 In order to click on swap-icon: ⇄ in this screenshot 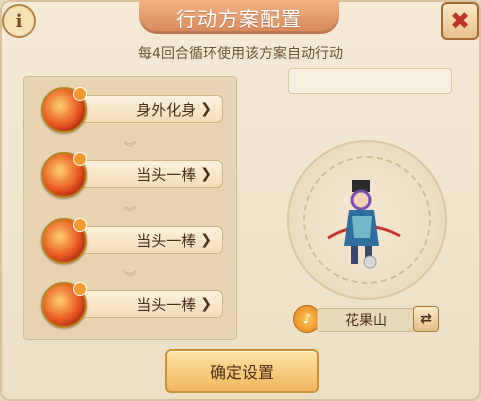, I will do `click(426, 319)`.